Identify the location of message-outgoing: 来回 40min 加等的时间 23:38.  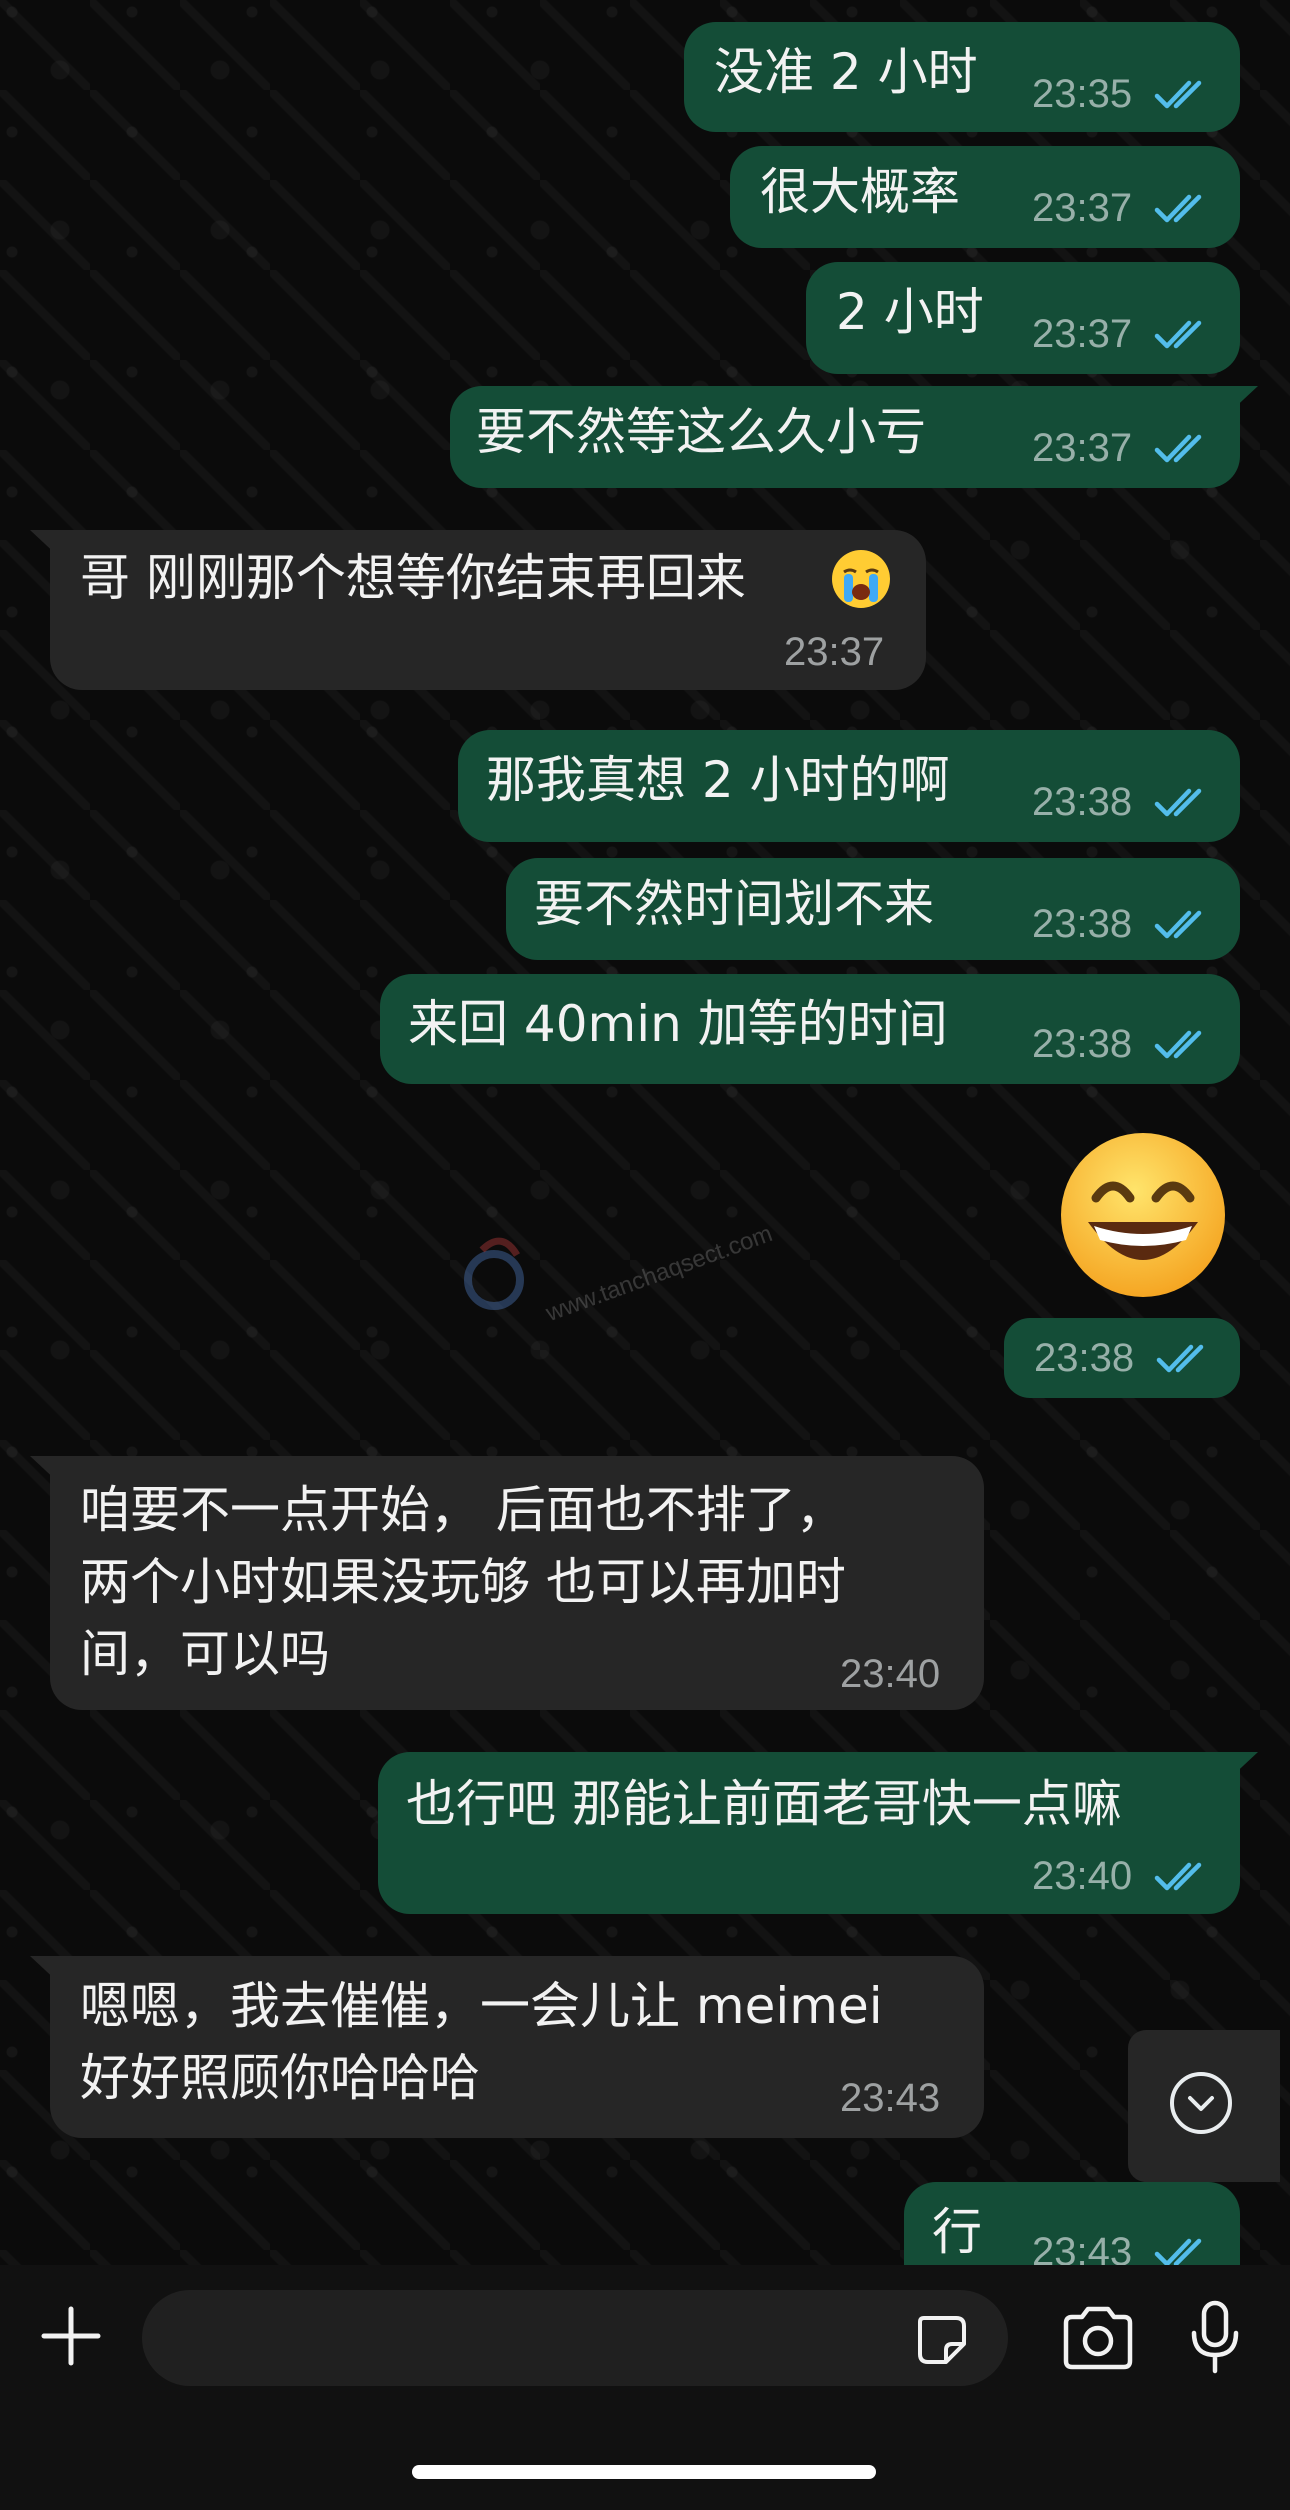
(810, 1029).